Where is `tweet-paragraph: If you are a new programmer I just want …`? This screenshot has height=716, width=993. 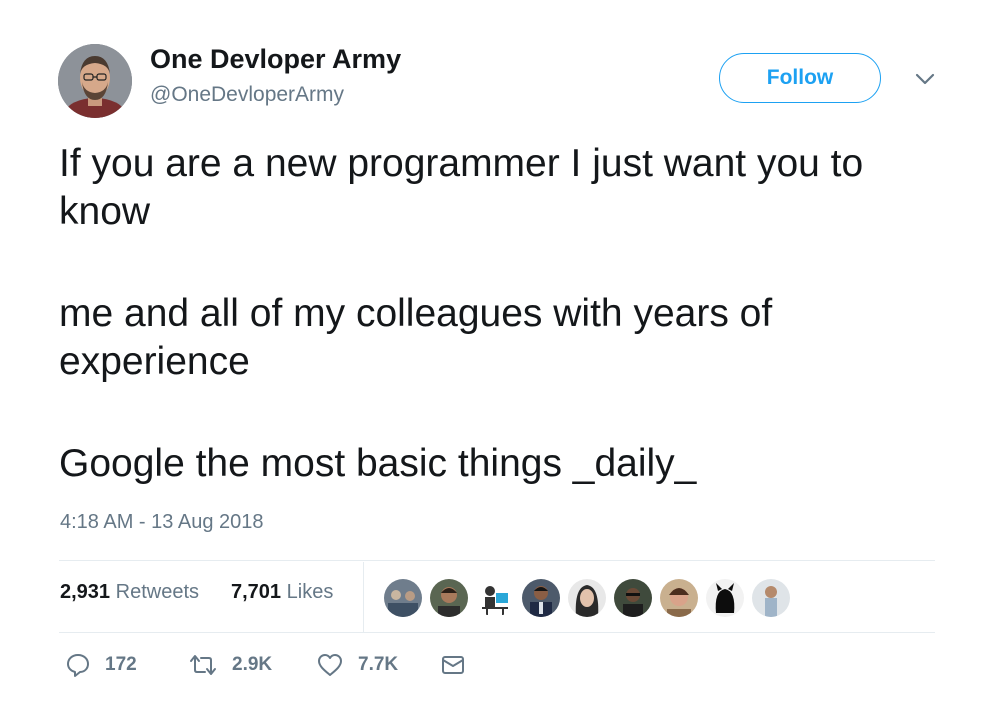
tweet-paragraph: If you are a new programmer I just want … is located at coordinates (461, 187).